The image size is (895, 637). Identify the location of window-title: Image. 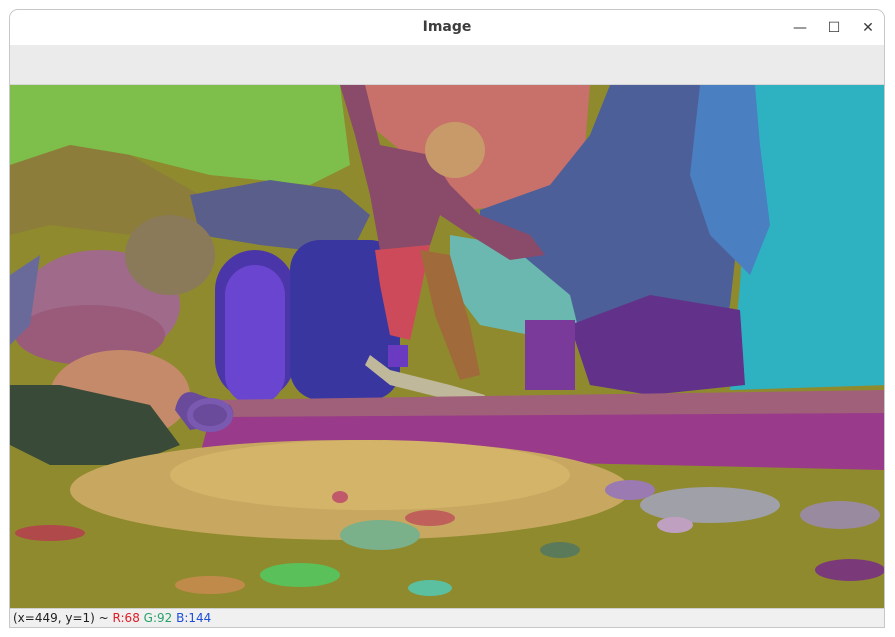
(447, 27).